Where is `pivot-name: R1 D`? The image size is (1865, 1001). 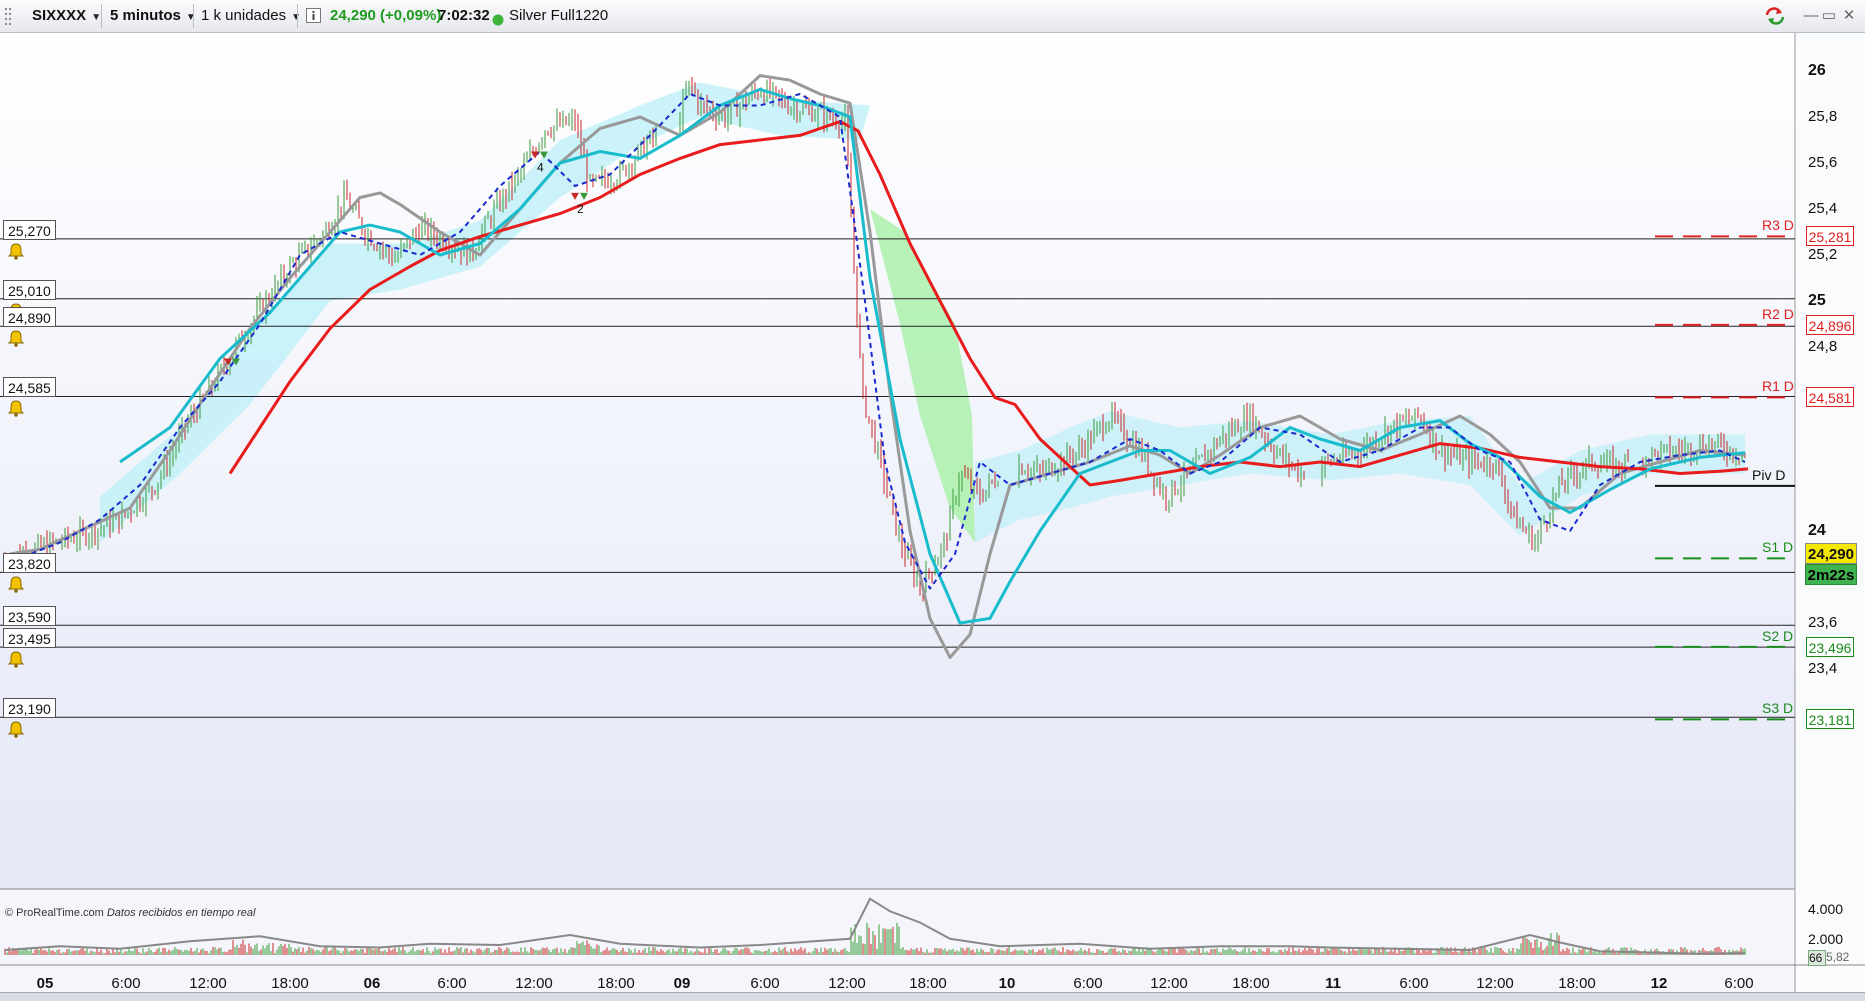
pivot-name: R1 D is located at coordinates (1778, 386).